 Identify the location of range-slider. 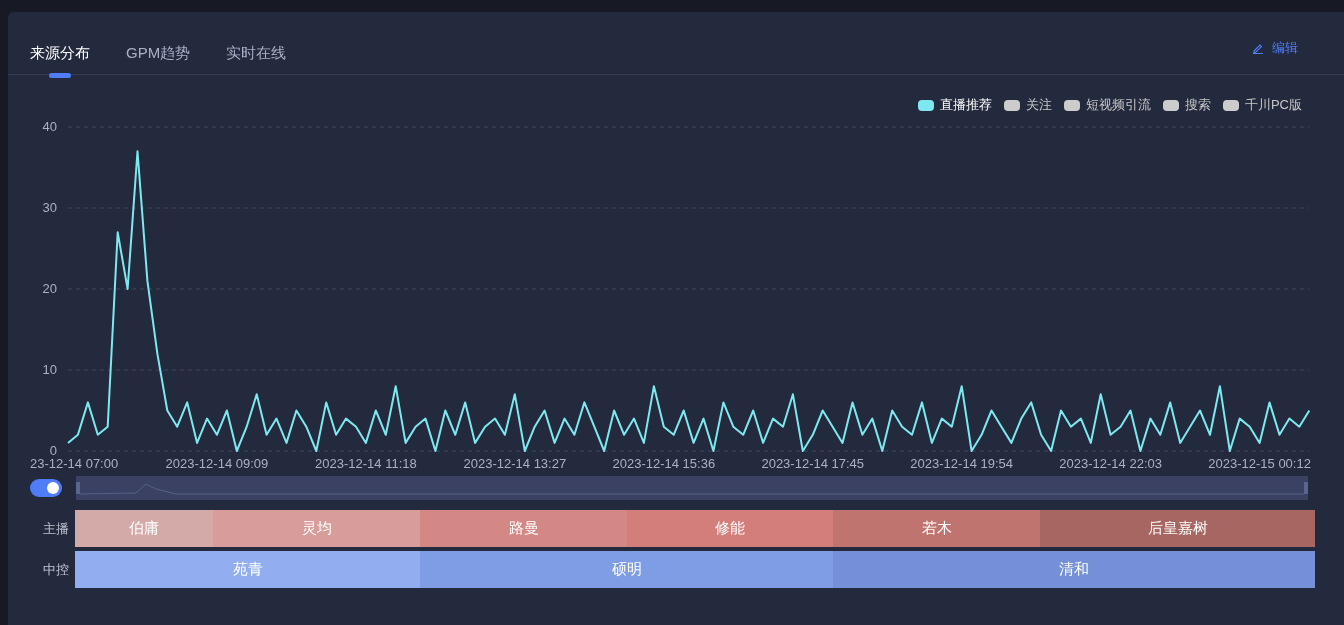
(692, 488).